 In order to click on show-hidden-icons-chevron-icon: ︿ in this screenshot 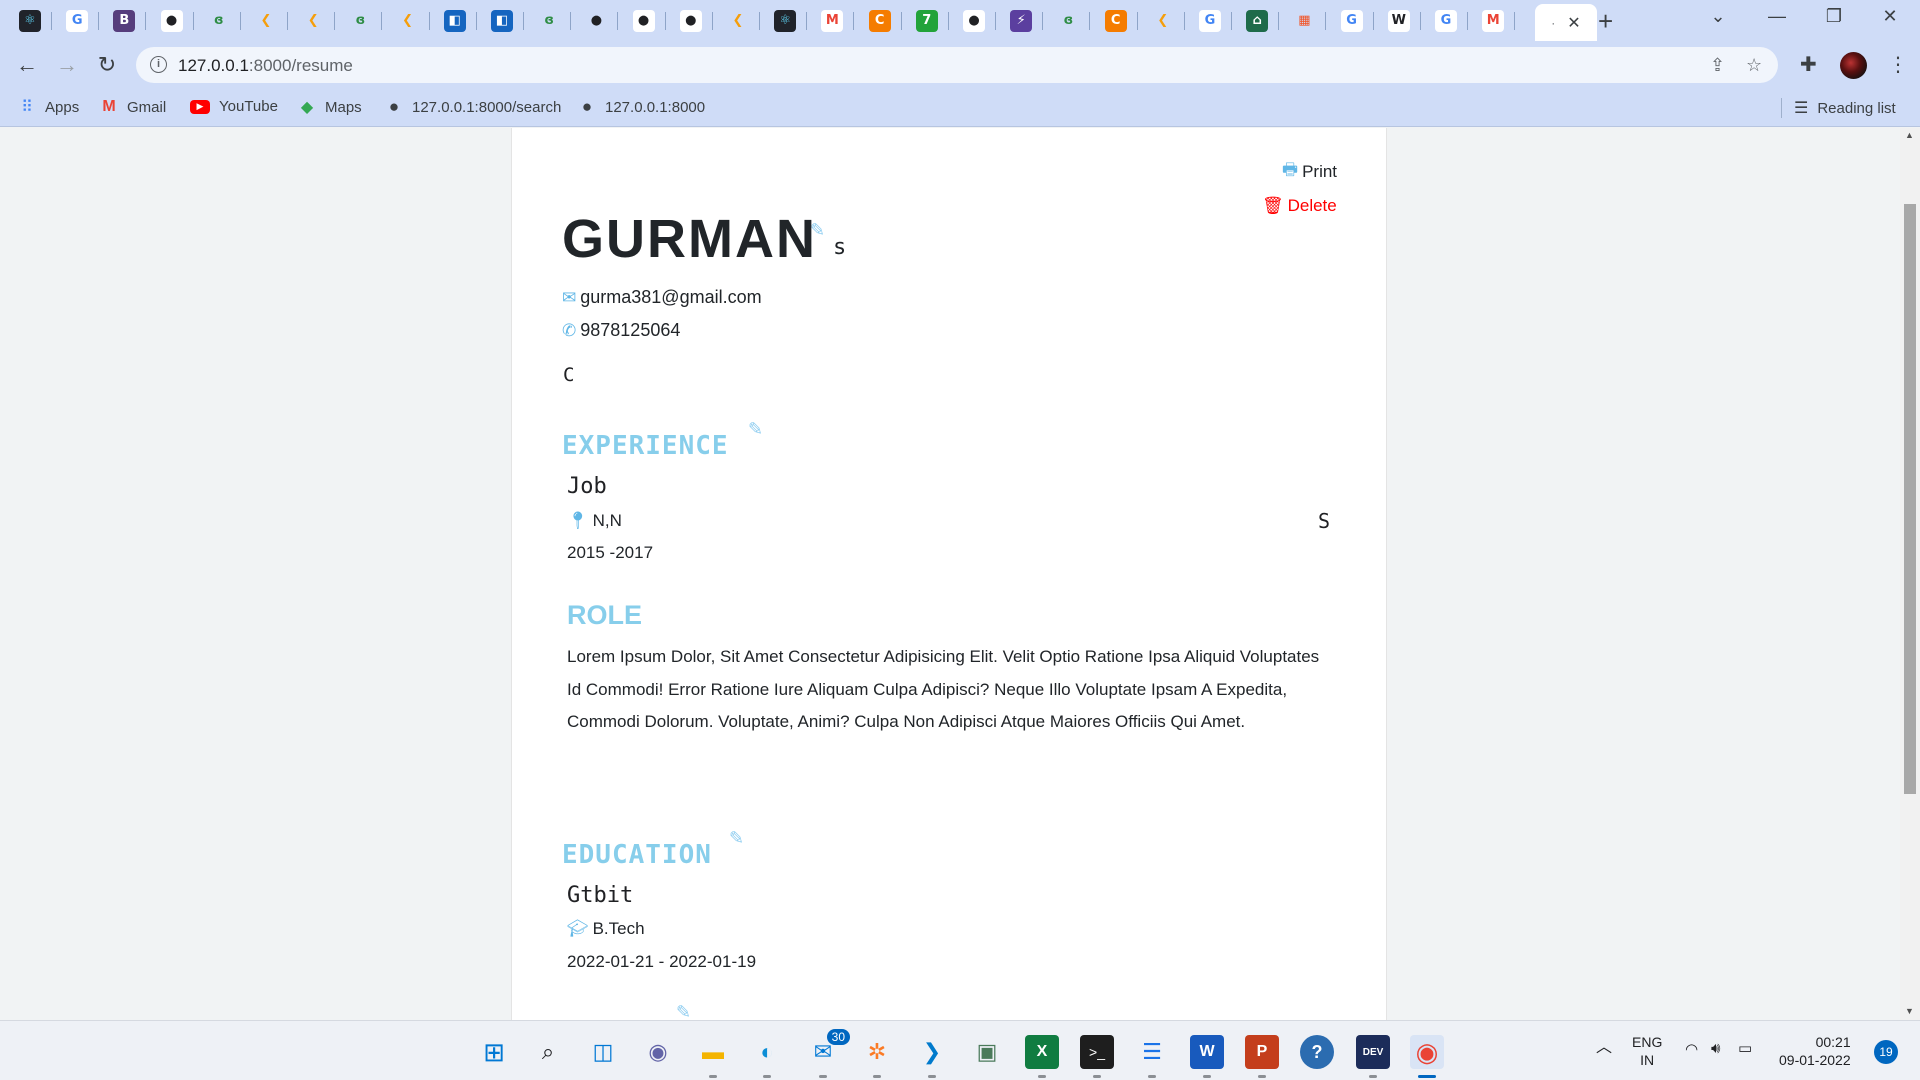, I will do `click(1604, 1048)`.